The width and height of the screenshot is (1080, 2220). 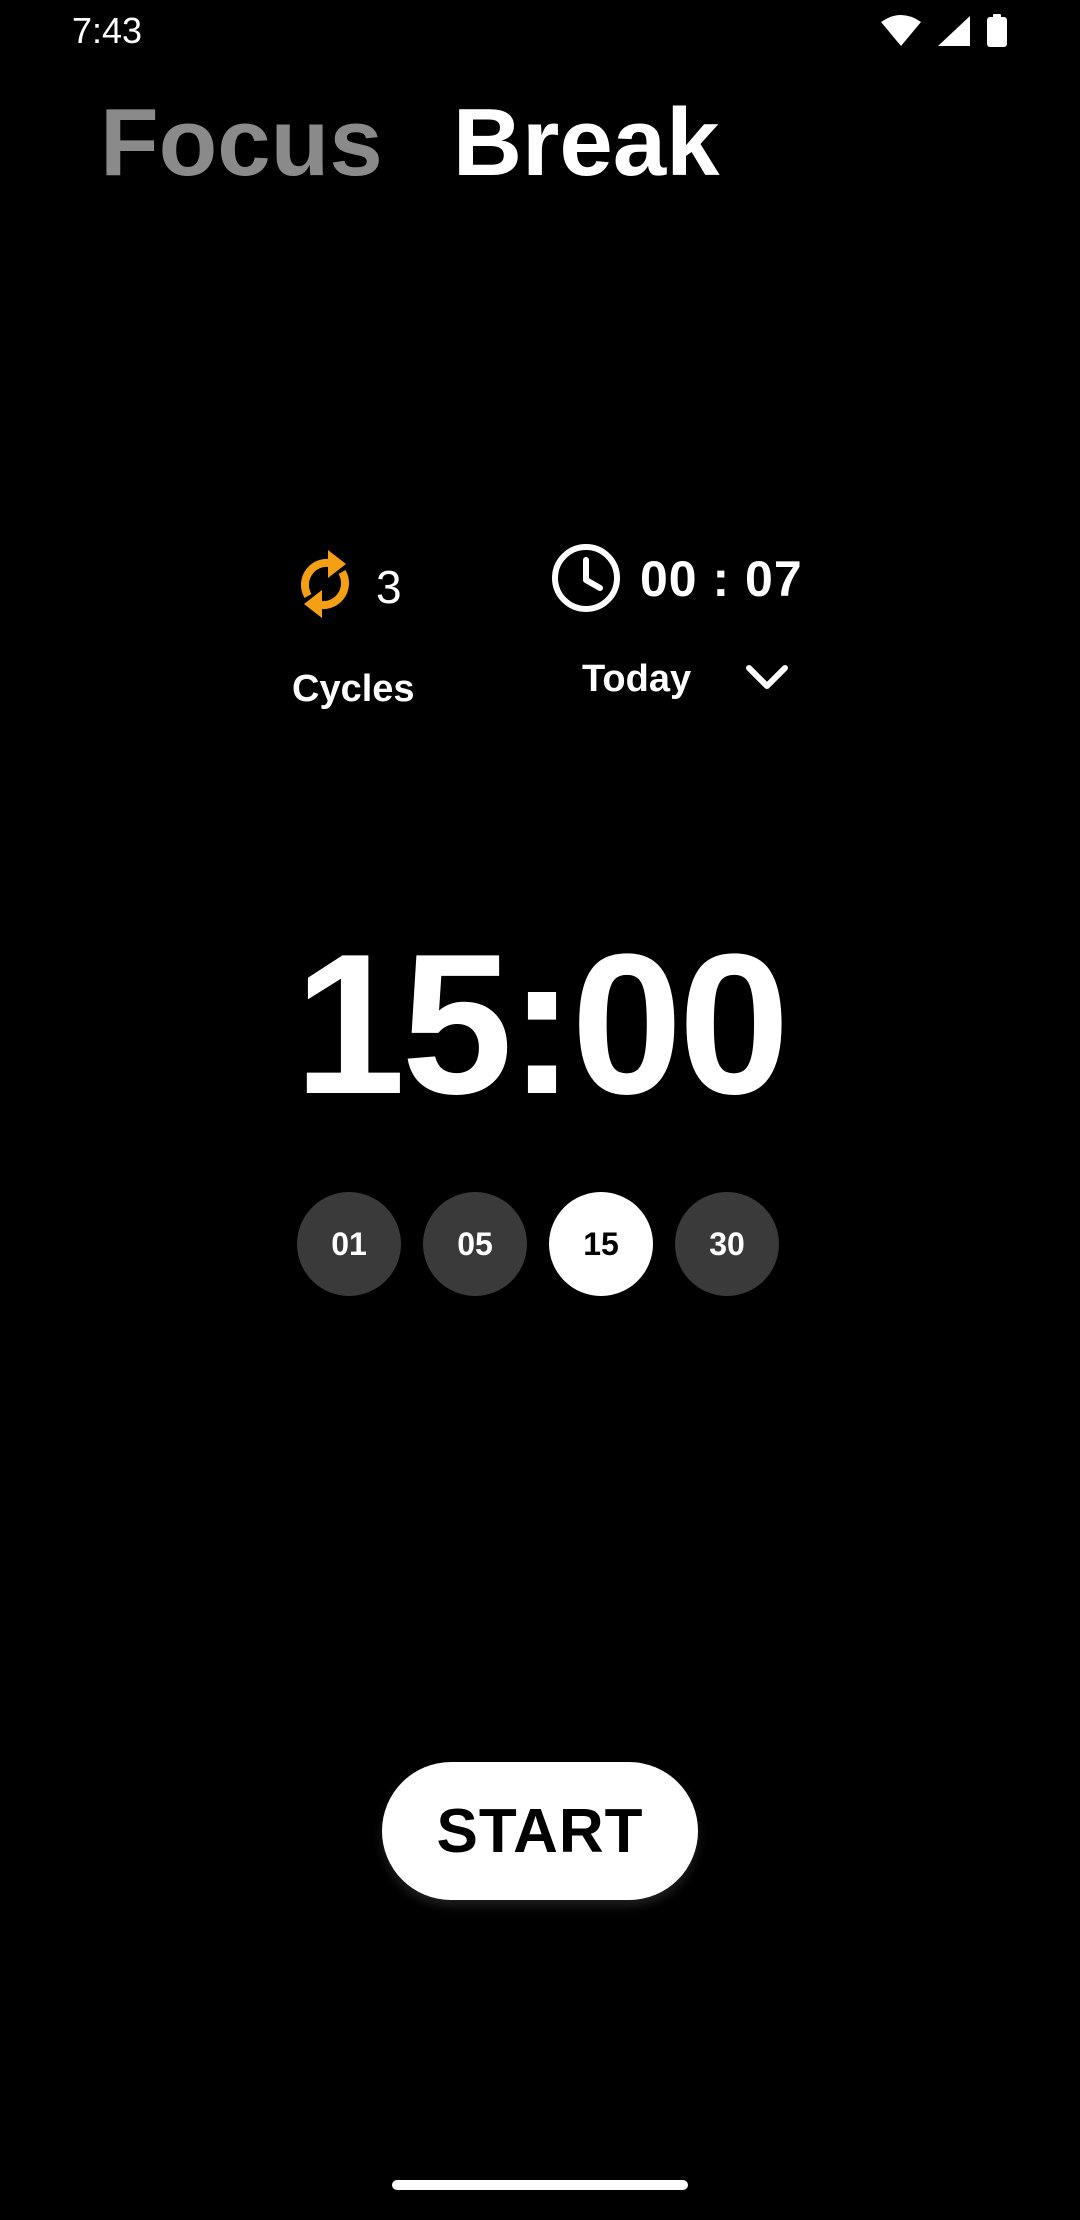 I want to click on cycles-icon, so click(x=325, y=586).